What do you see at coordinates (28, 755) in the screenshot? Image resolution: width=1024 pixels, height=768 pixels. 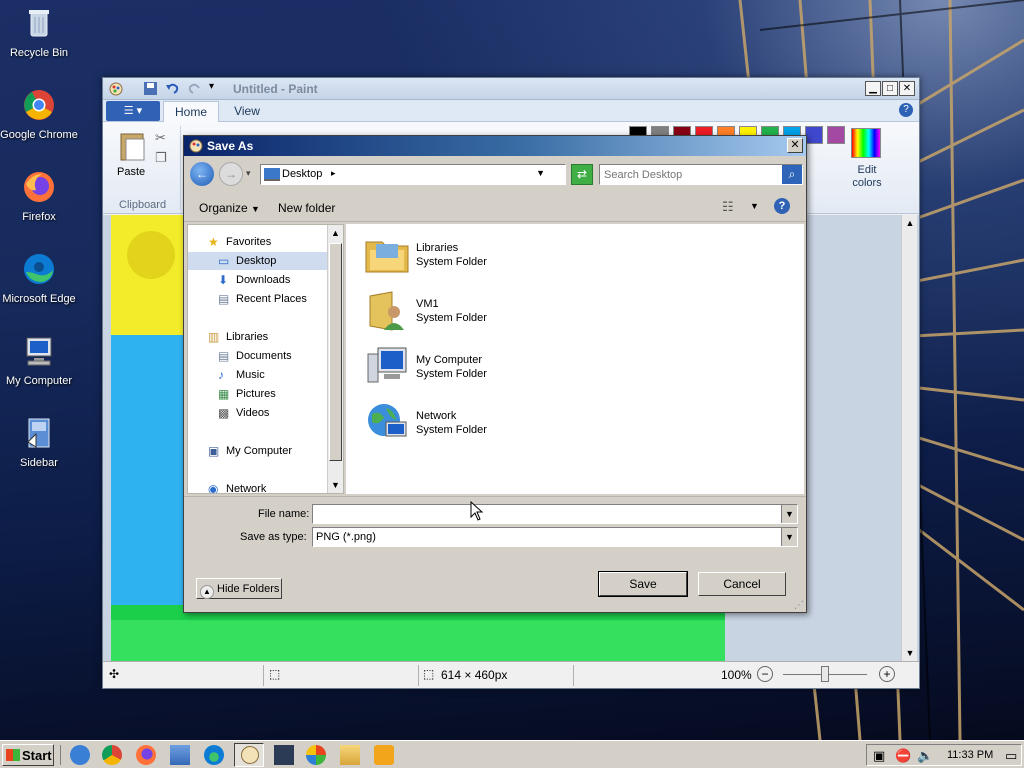 I see `start-button: Start` at bounding box center [28, 755].